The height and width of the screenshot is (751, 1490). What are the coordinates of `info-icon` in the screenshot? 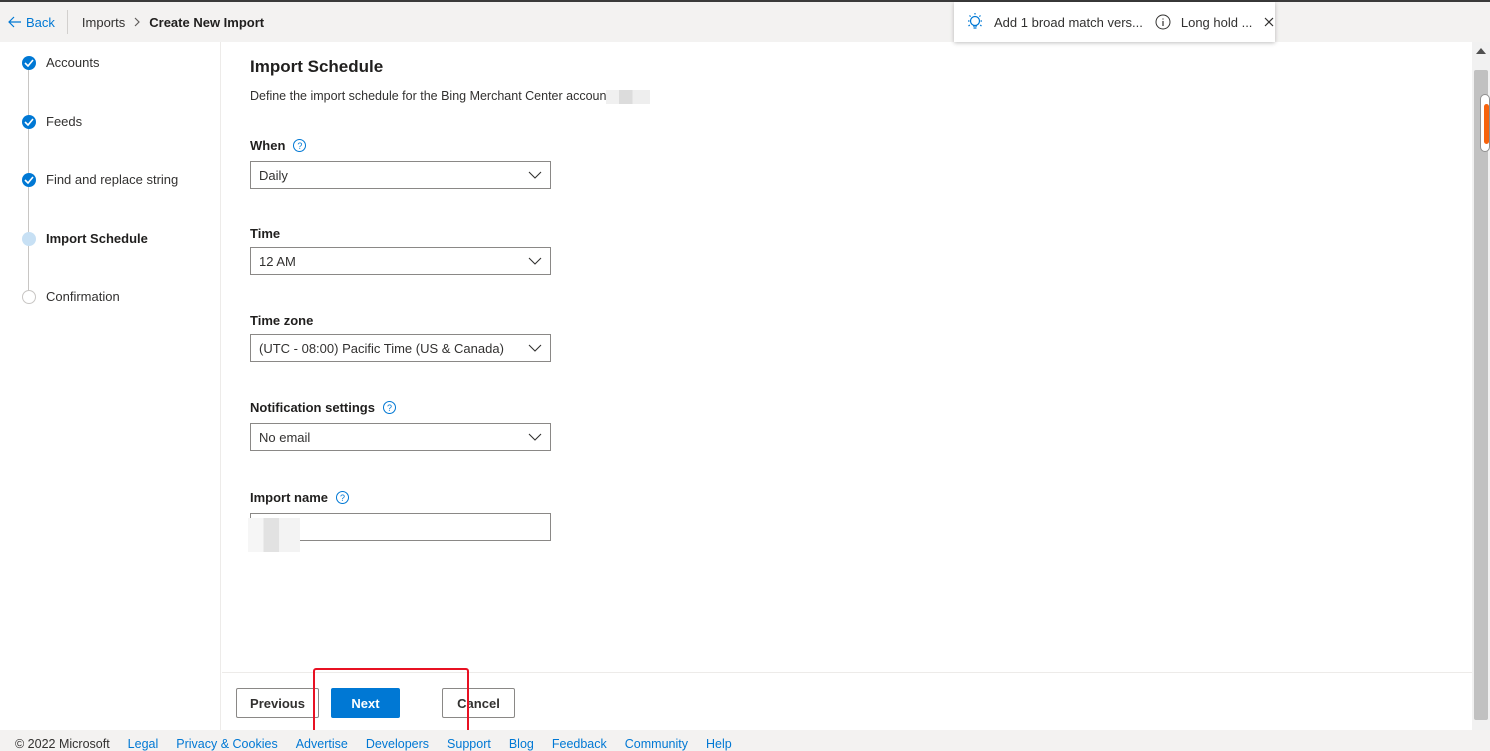 It's located at (1163, 22).